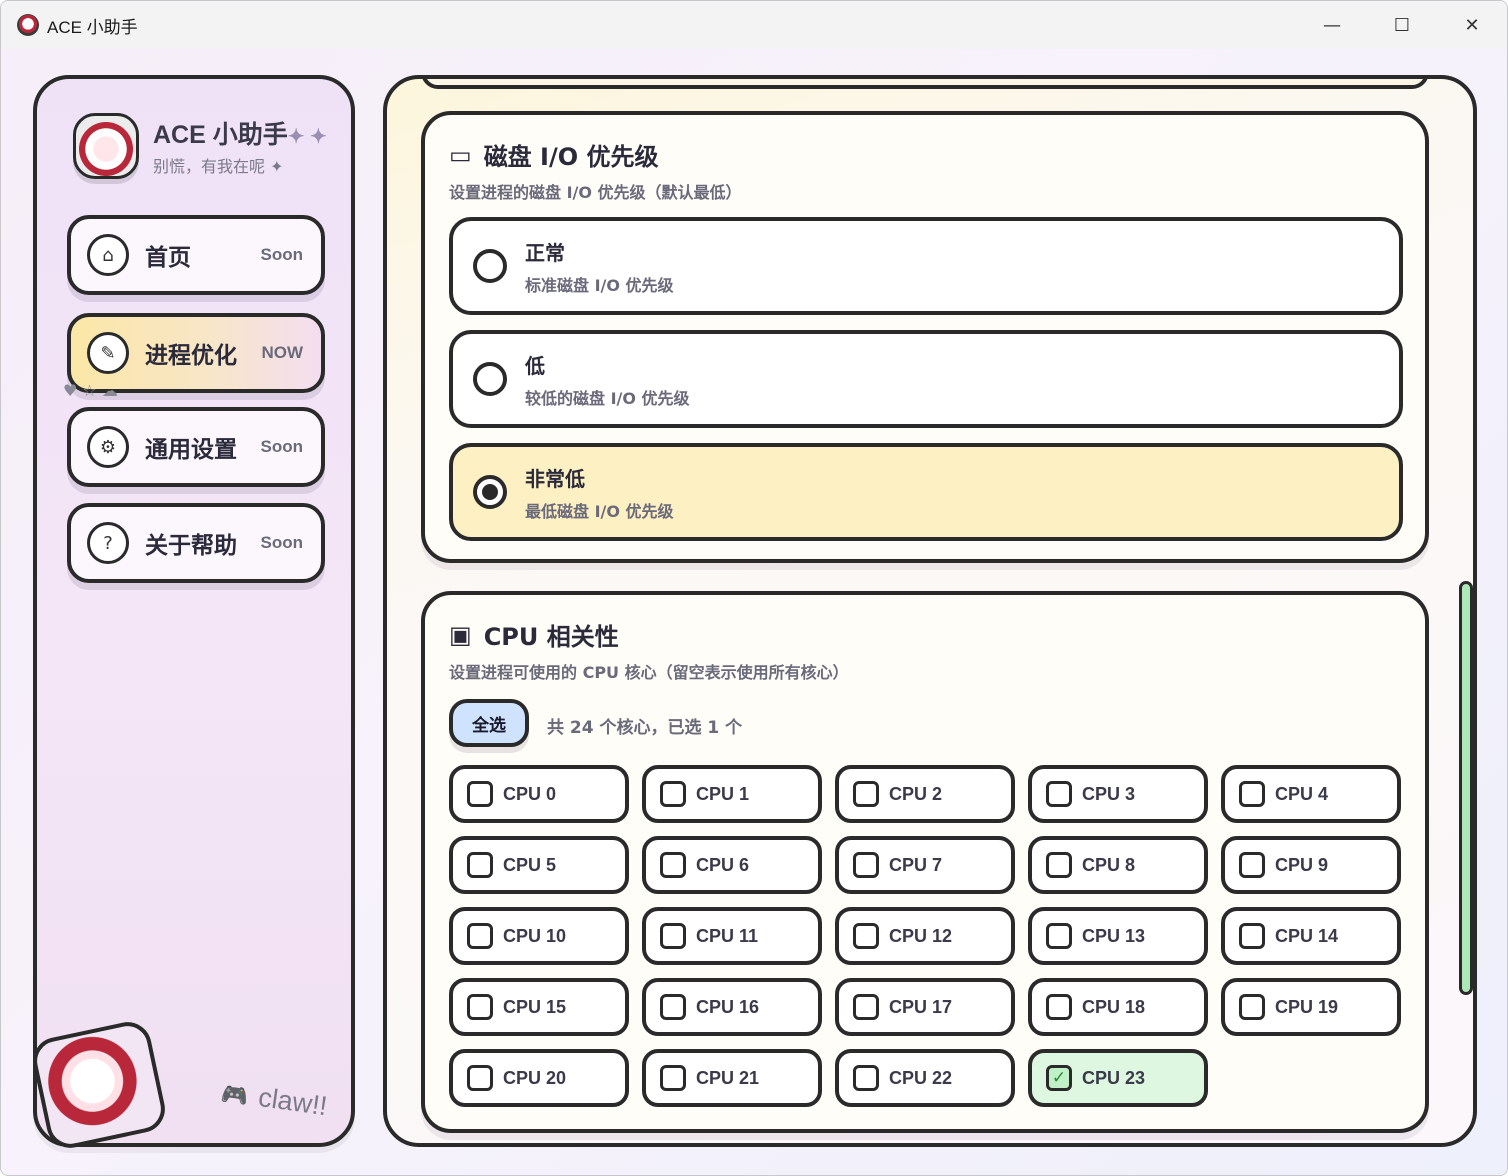 The height and width of the screenshot is (1176, 1508). Describe the element at coordinates (1114, 935) in the screenshot. I see `cpu-label: CPU 13` at that location.